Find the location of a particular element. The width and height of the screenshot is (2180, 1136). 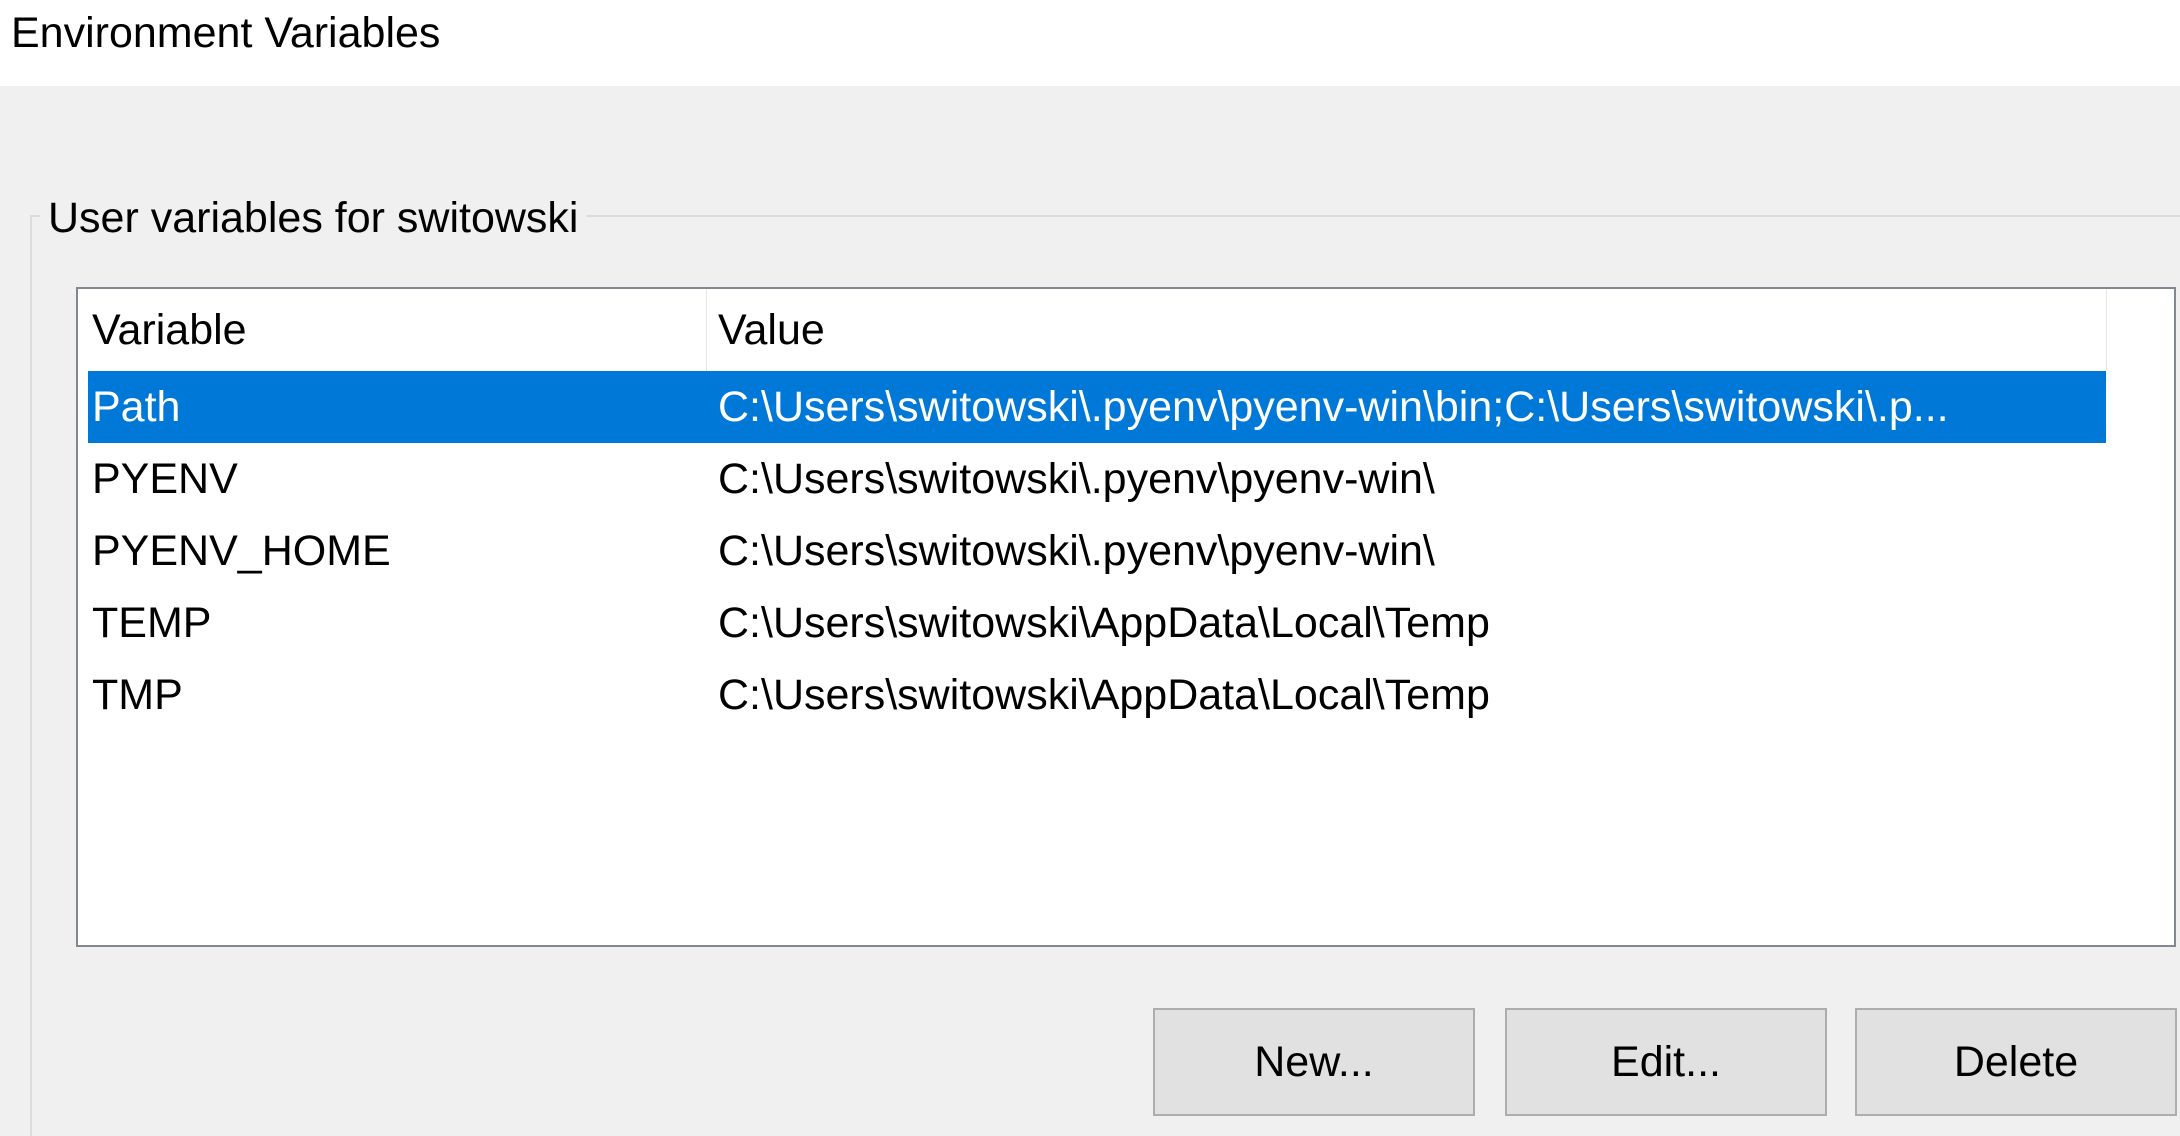

row-variable-name: PYENV is located at coordinates (165, 479).